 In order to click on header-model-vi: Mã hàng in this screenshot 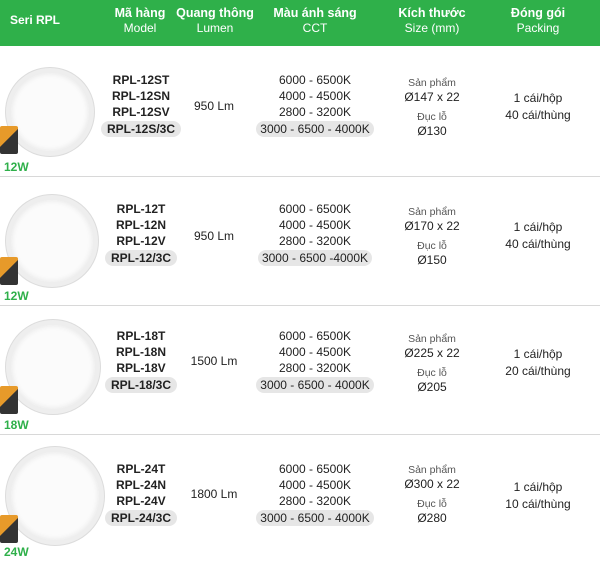, I will do `click(140, 13)`.